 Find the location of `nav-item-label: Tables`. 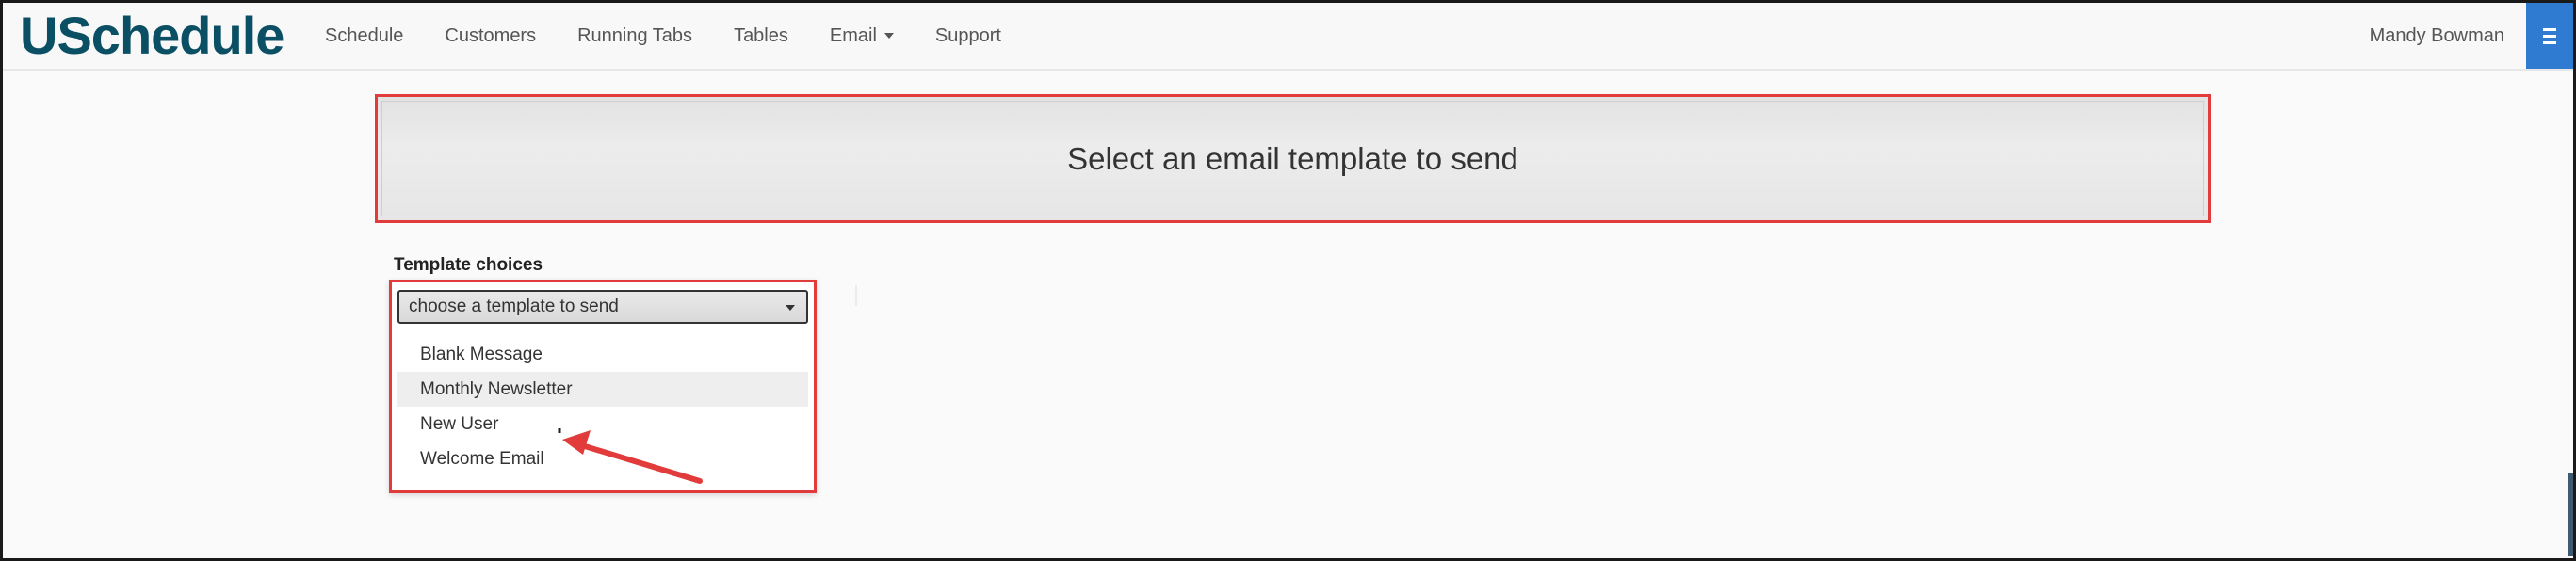

nav-item-label: Tables is located at coordinates (761, 35).